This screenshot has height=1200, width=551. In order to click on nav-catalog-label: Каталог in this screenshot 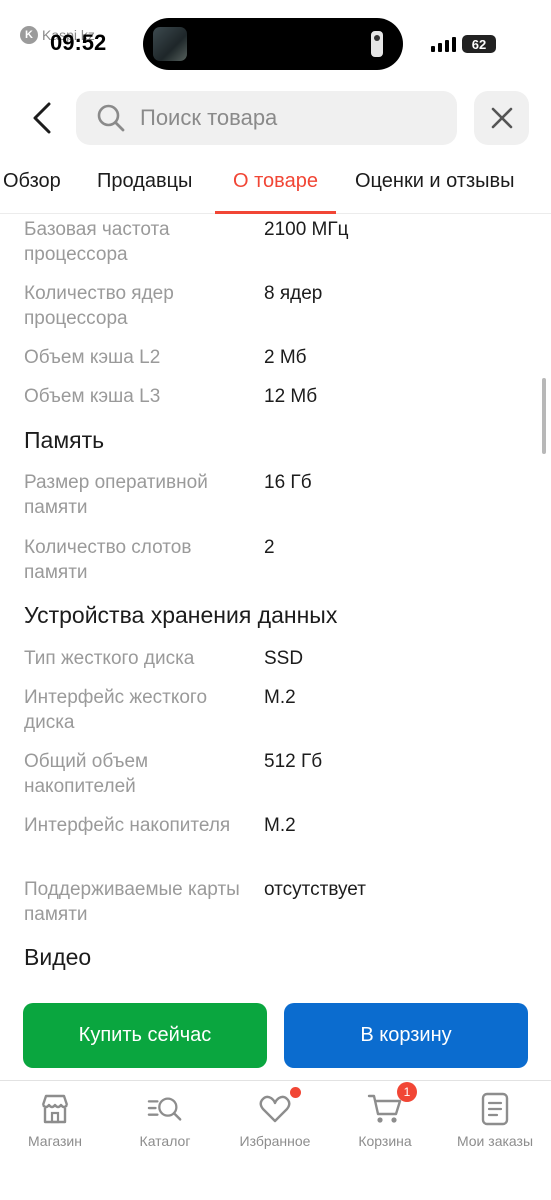, I will do `click(165, 1141)`.